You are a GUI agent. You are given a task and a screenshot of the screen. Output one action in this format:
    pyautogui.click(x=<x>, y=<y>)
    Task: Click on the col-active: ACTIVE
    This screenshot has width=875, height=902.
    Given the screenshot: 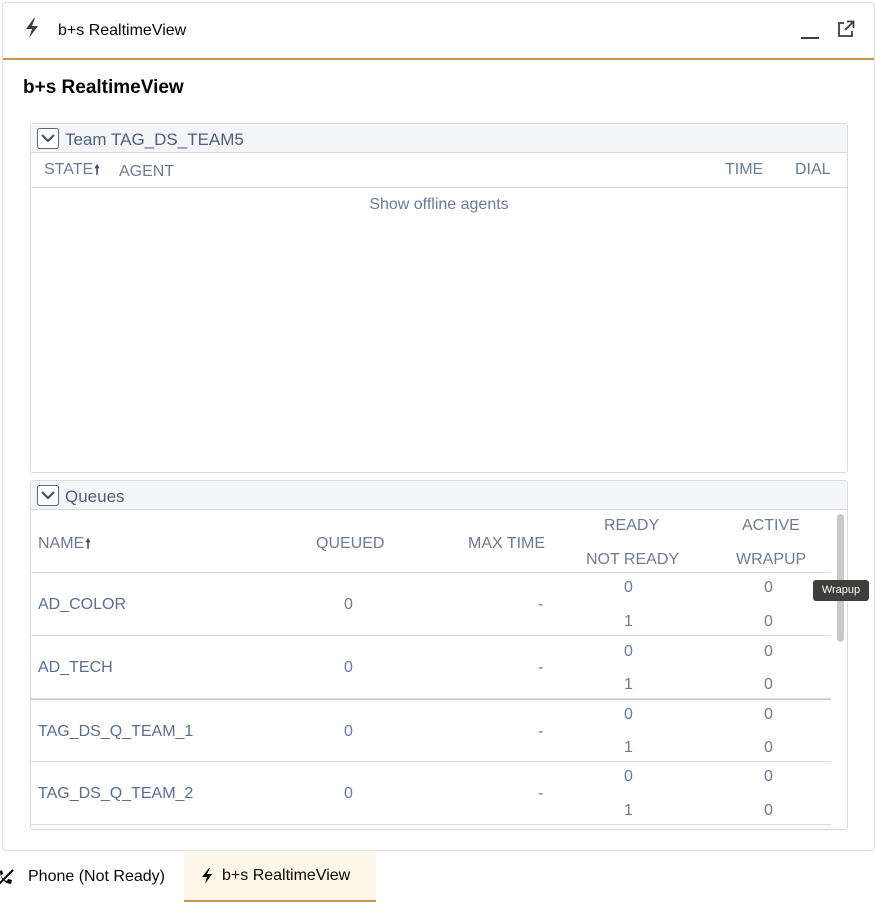 What is the action you would take?
    pyautogui.click(x=771, y=526)
    